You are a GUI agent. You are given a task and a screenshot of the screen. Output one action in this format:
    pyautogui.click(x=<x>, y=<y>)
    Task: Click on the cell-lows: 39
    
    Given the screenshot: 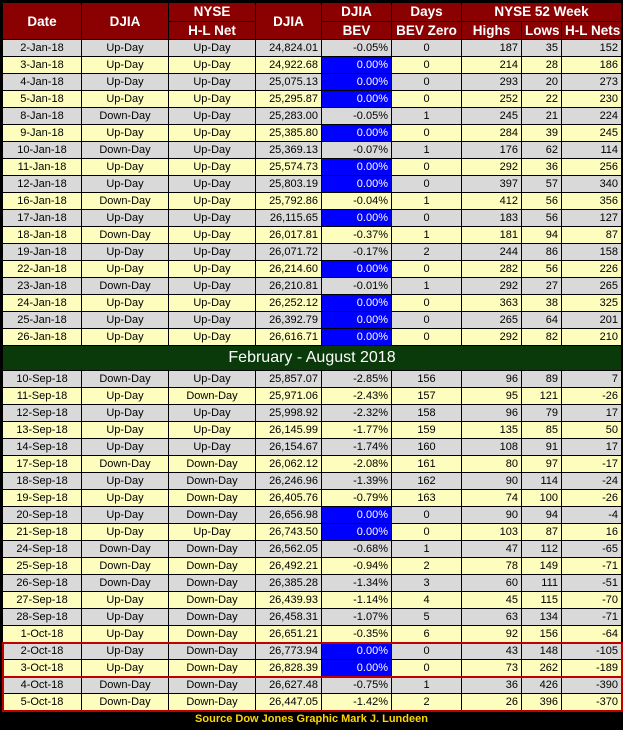 What is the action you would take?
    pyautogui.click(x=541, y=133)
    